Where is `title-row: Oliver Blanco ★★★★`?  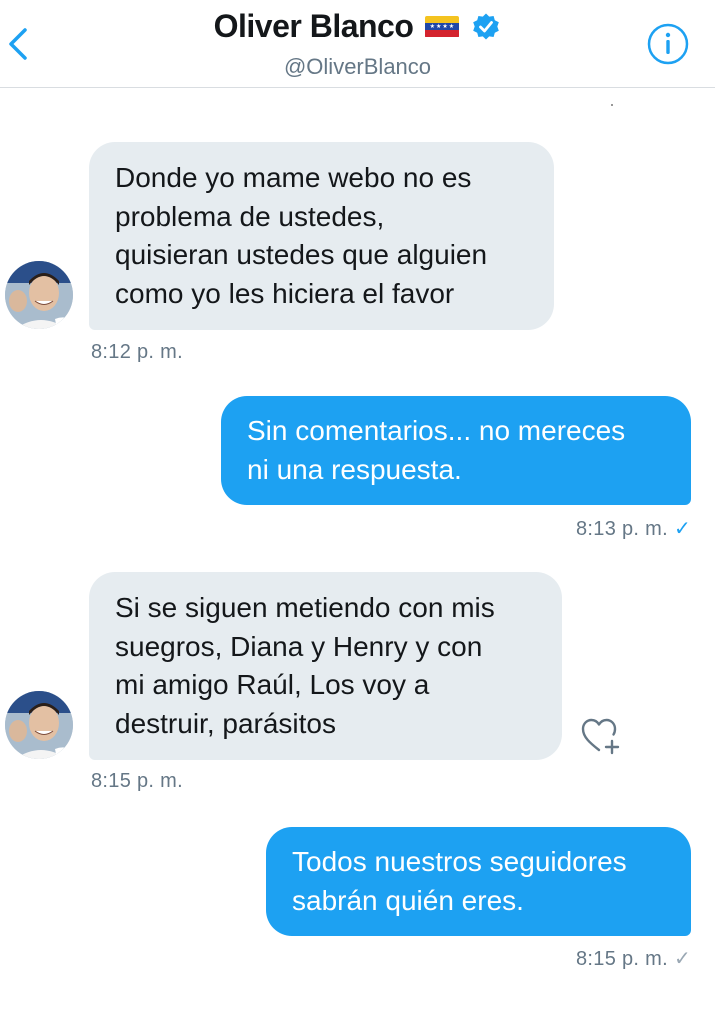
title-row: Oliver Blanco ★★★★ is located at coordinates (357, 26).